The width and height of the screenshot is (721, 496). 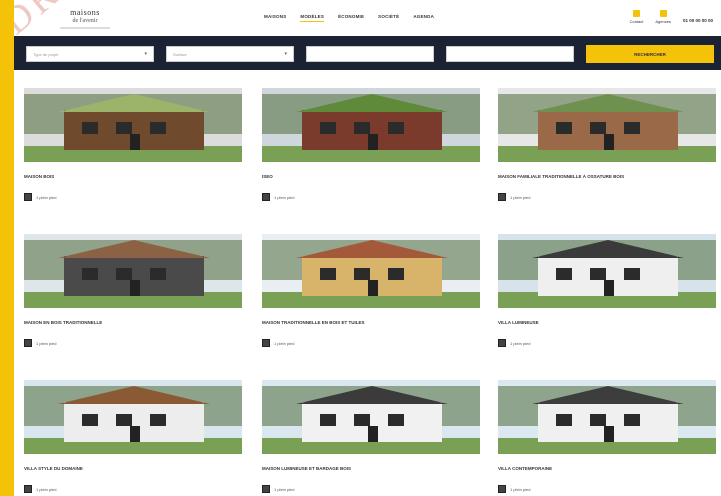 I want to click on nav-item-societe: SOCIÉTÉ, so click(x=388, y=18).